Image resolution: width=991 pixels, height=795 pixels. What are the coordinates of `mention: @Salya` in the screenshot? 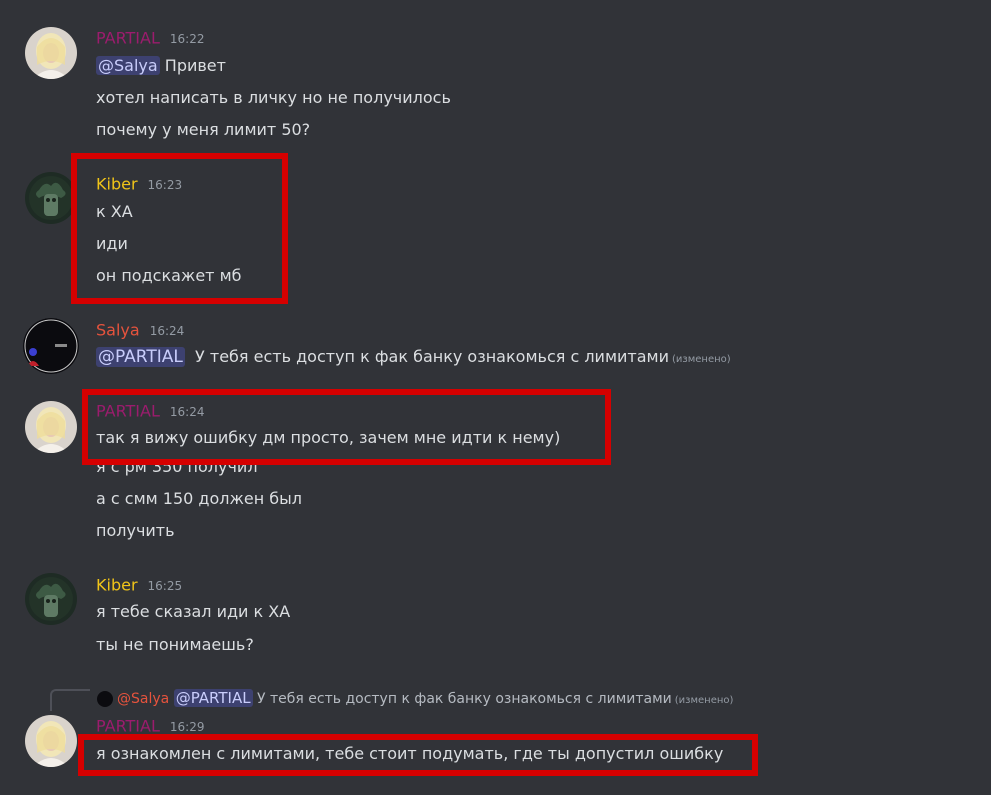 It's located at (128, 65).